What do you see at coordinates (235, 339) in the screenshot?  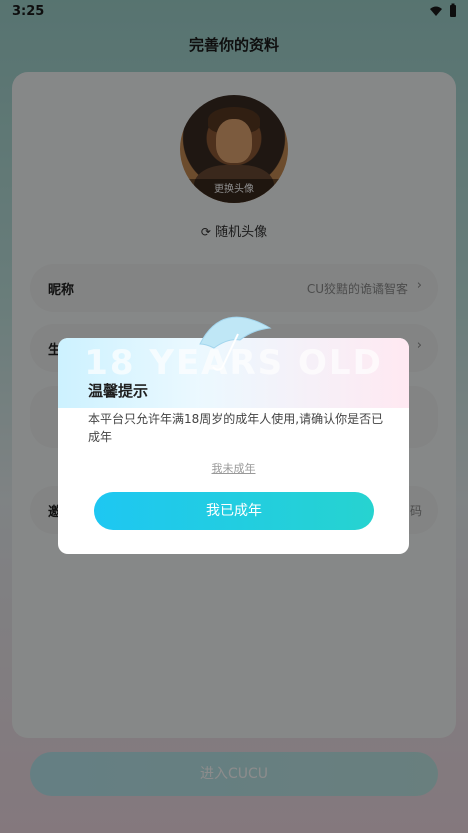 I see `umbrella-icon` at bounding box center [235, 339].